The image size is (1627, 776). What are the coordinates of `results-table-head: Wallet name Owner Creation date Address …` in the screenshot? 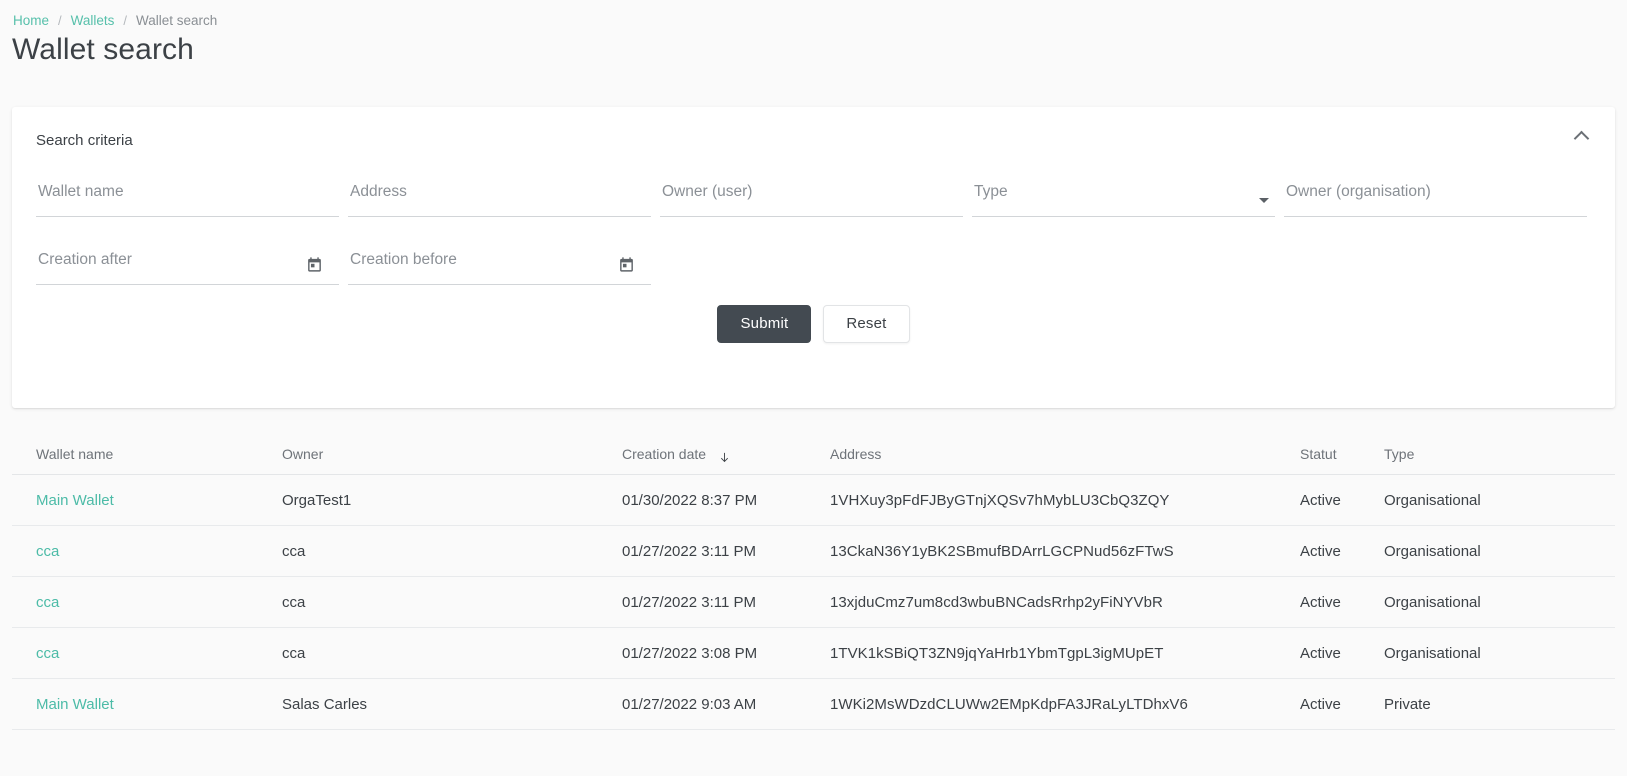 It's located at (813, 453).